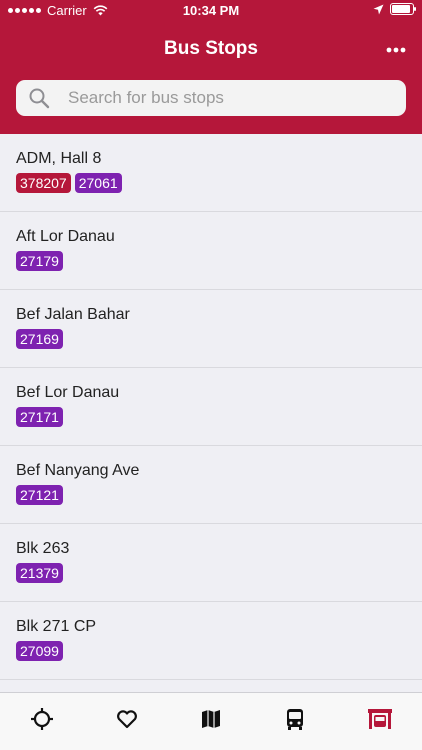  I want to click on more-button, so click(396, 50).